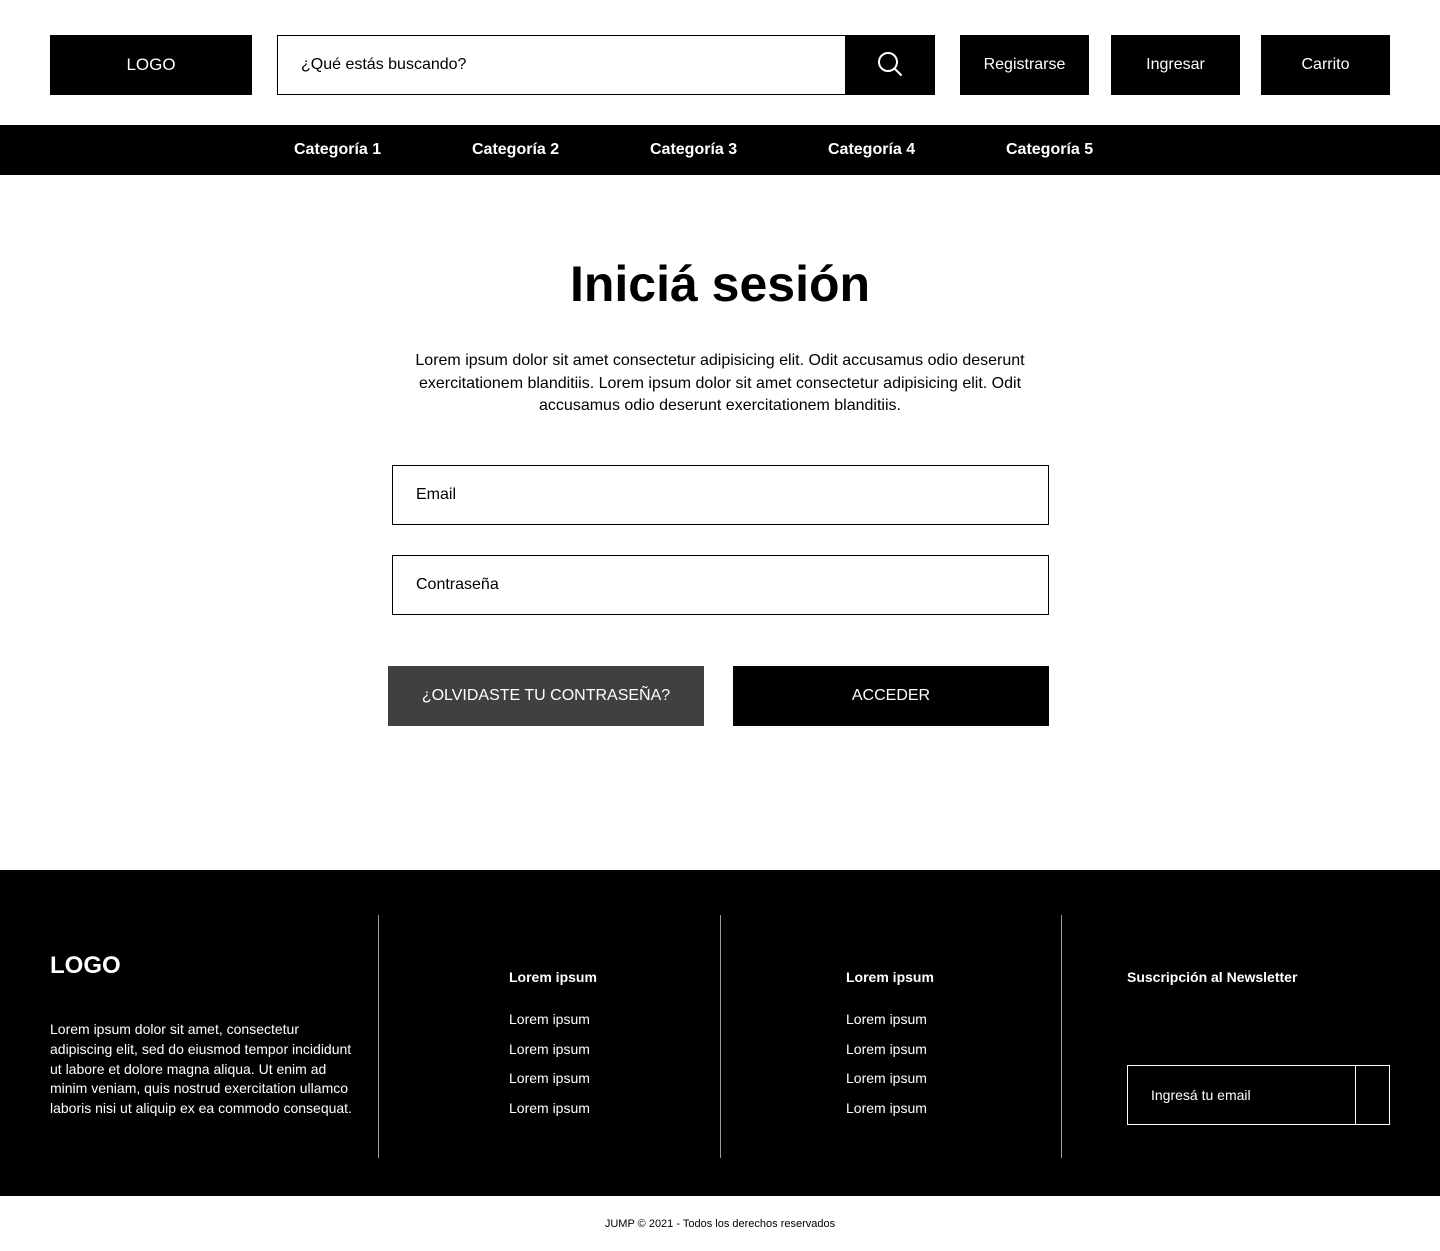 This screenshot has height=1251, width=1440. Describe the element at coordinates (515, 150) in the screenshot. I see `nav-category-2: Categoría 2` at that location.